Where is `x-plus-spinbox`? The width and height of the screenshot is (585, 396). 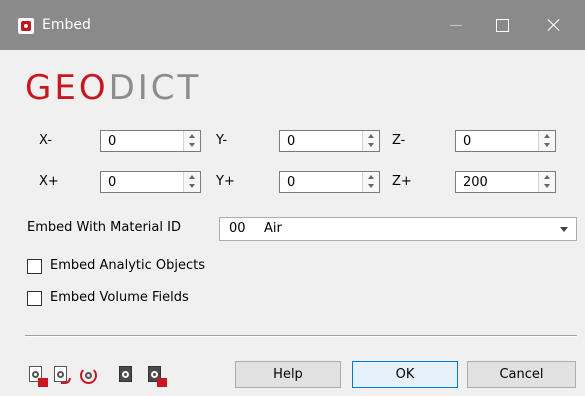
x-plus-spinbox is located at coordinates (150, 182).